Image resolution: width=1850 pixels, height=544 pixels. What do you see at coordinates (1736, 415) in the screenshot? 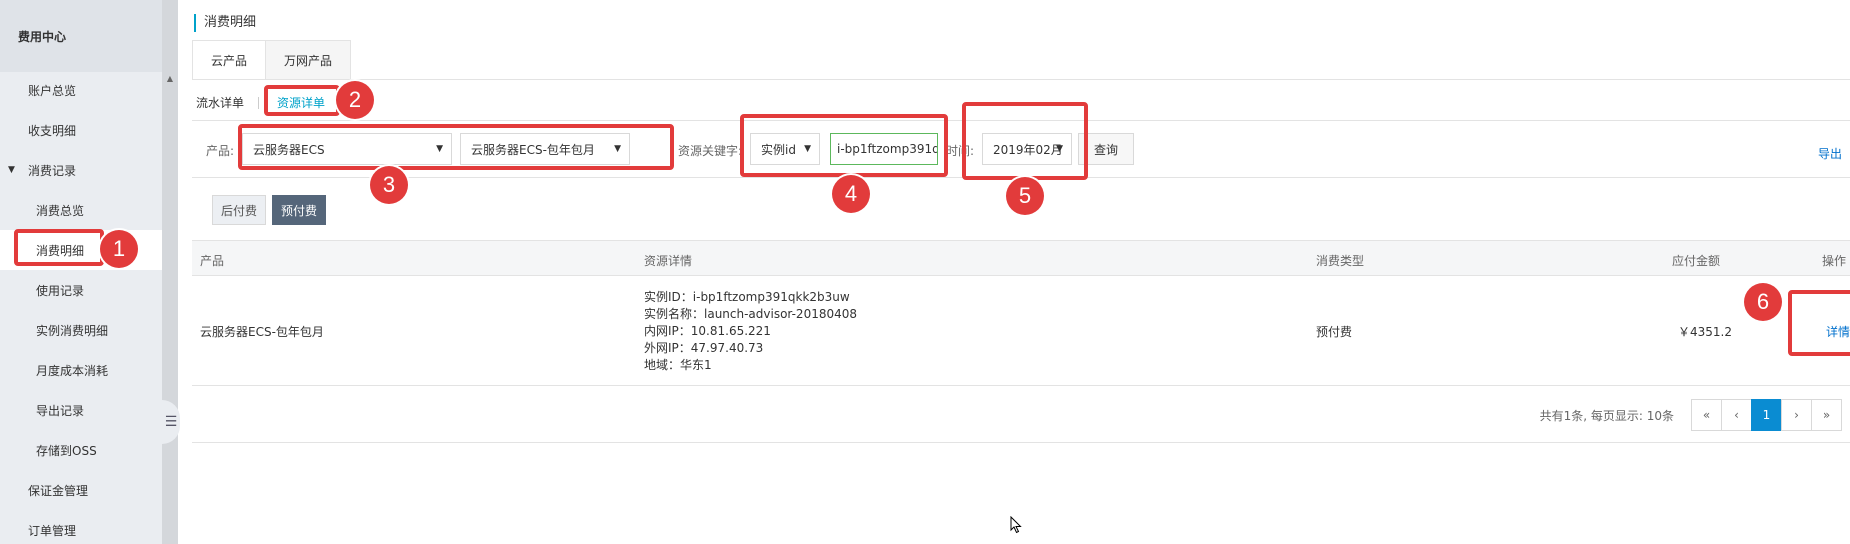
I see `prev-page-button: ‹` at bounding box center [1736, 415].